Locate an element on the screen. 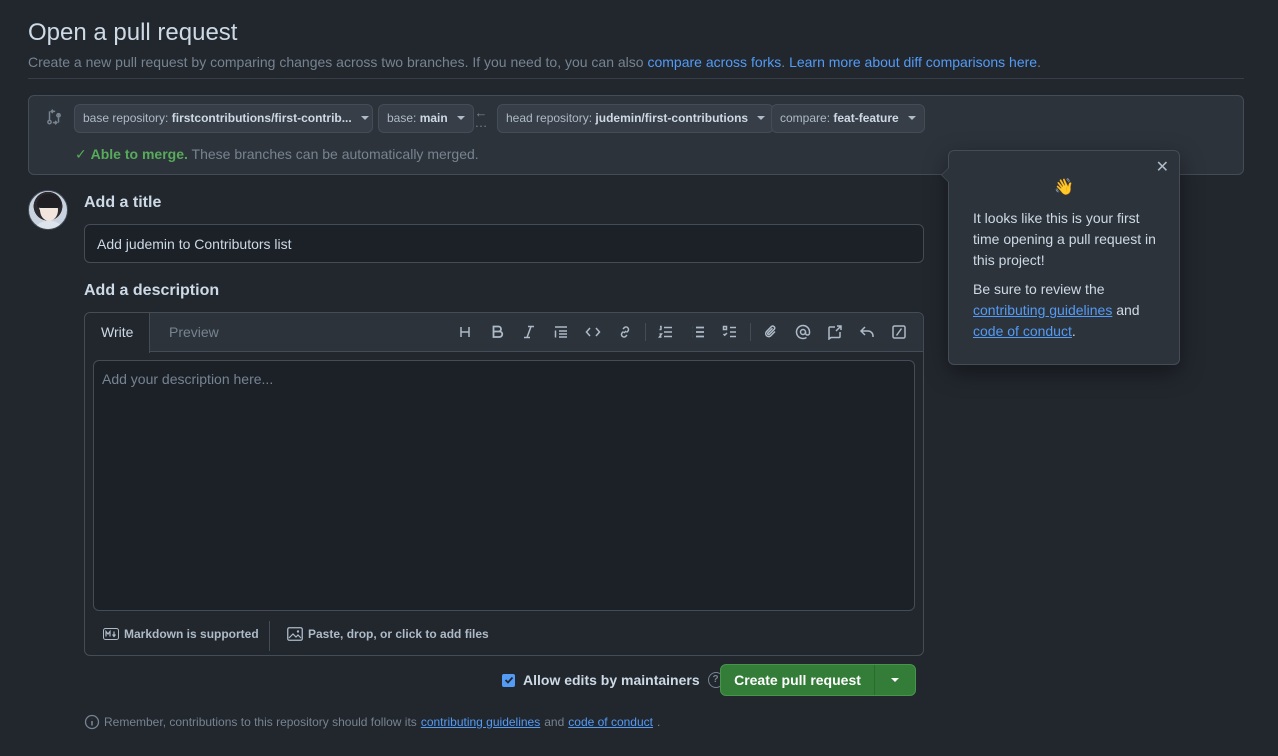 Image resolution: width=1278 pixels, height=756 pixels. base-branch-value: main is located at coordinates (433, 118).